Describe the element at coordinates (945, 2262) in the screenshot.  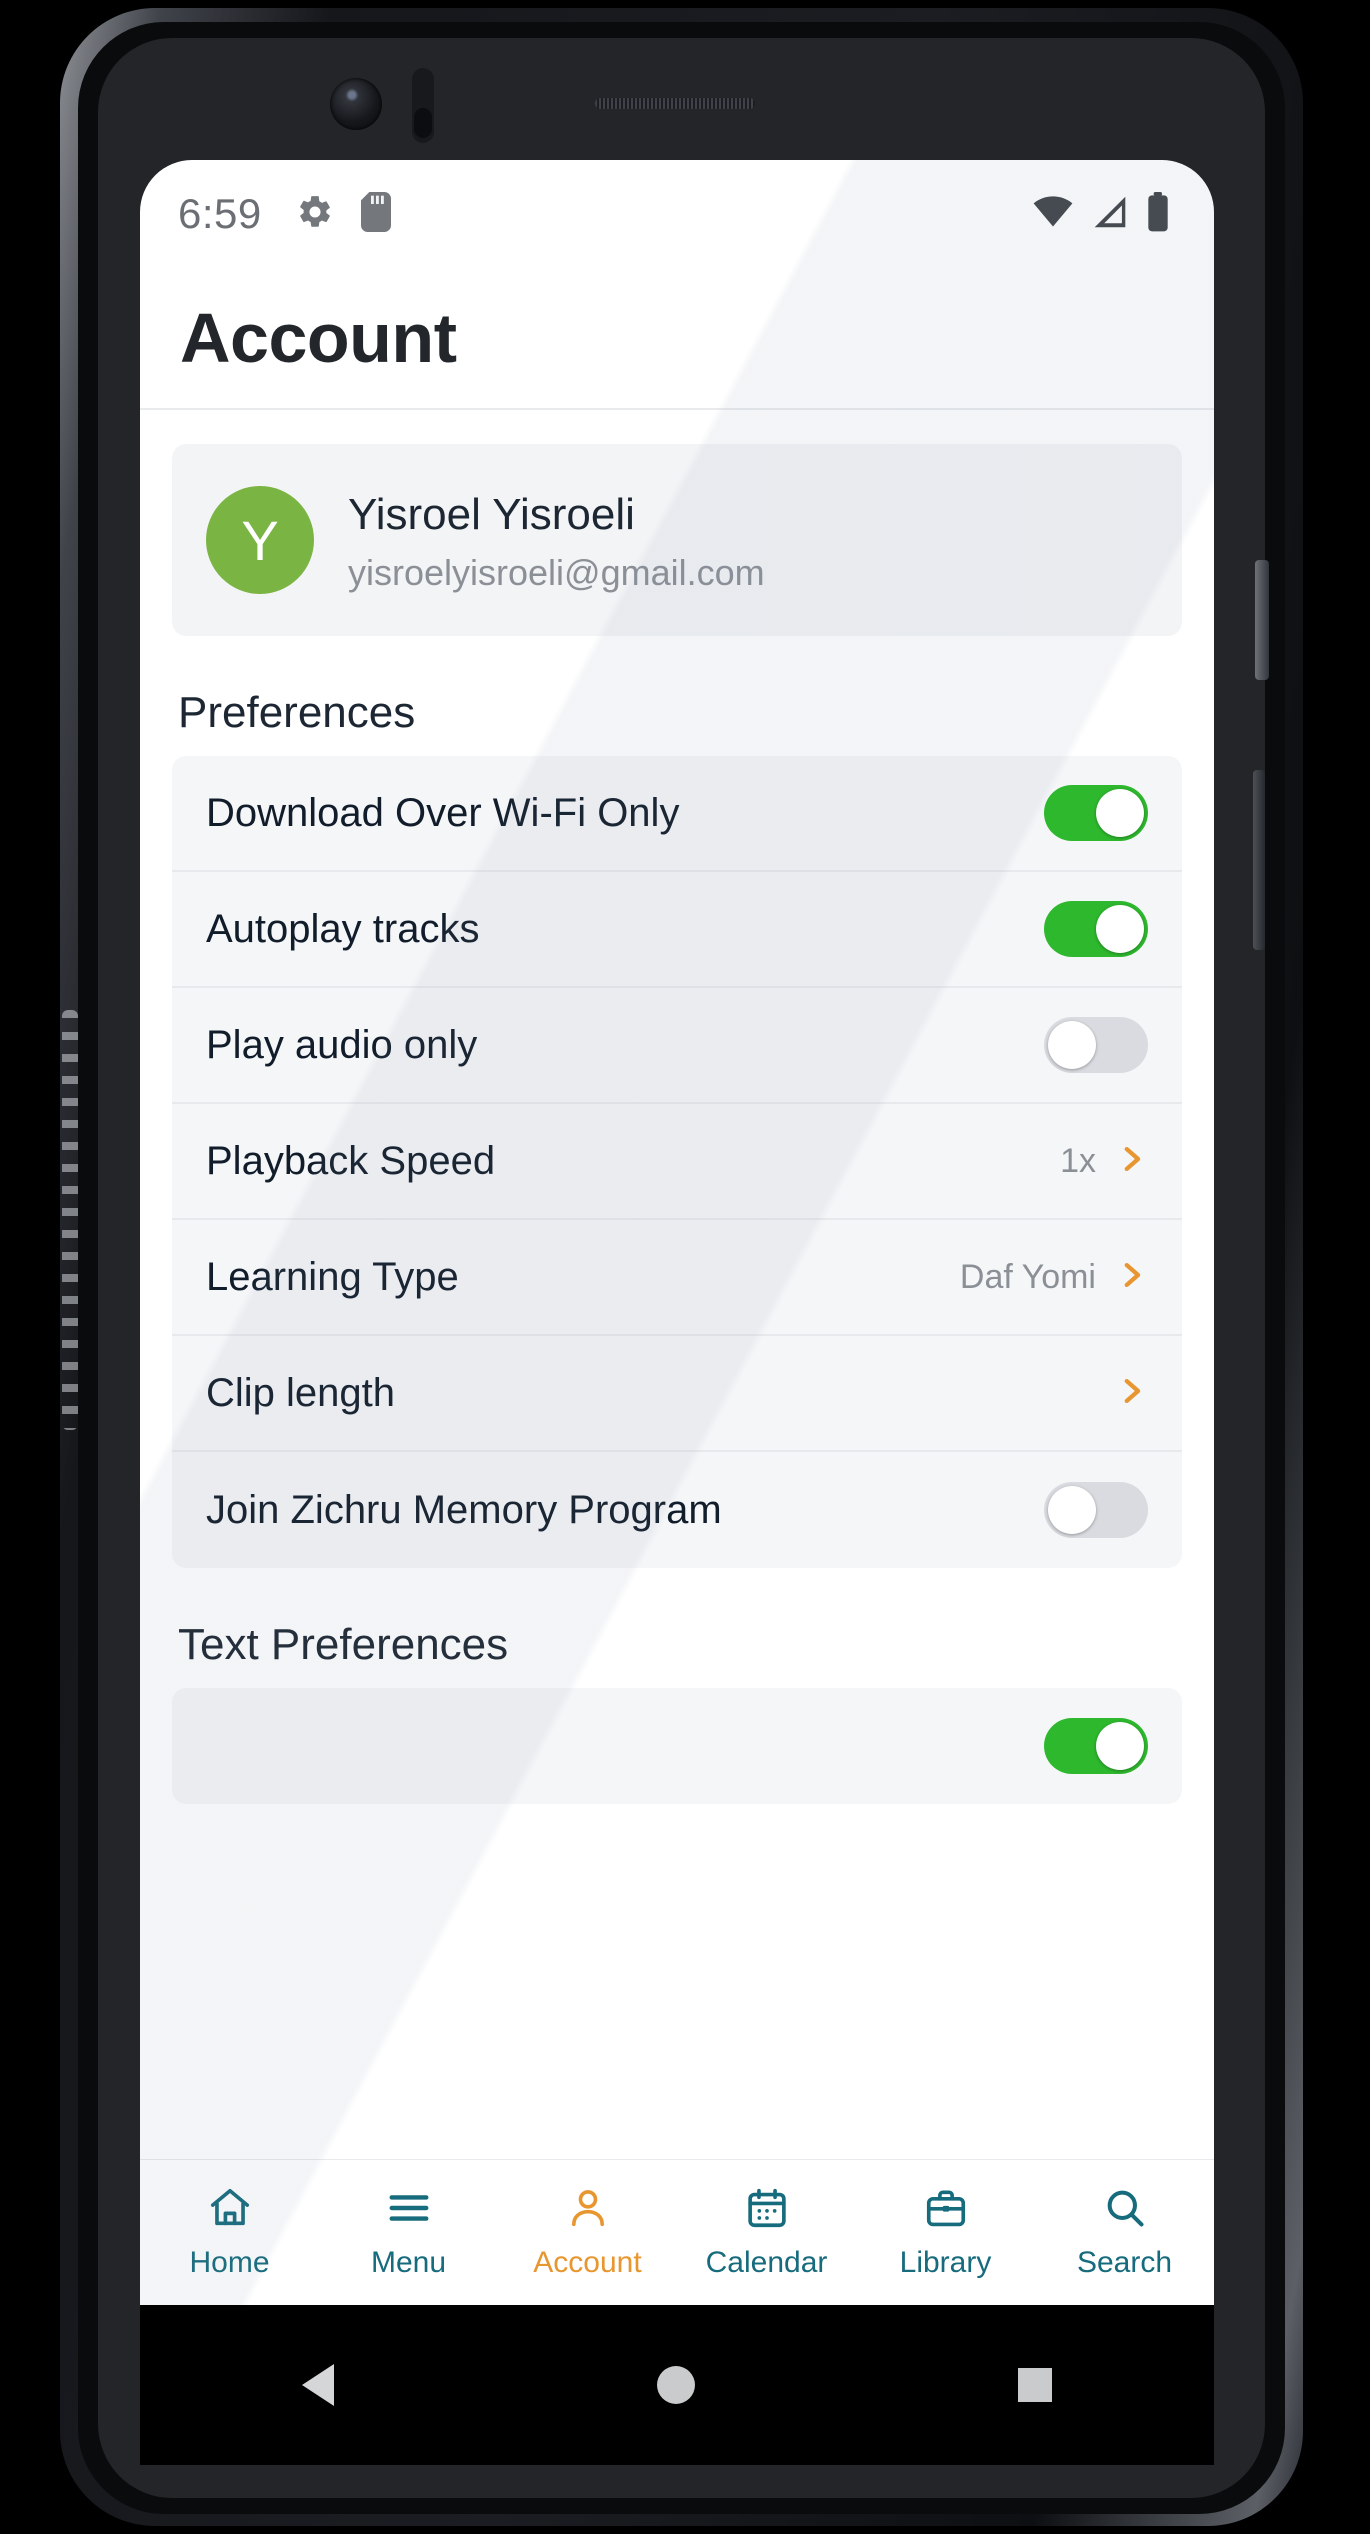
I see `nav-label: Library` at that location.